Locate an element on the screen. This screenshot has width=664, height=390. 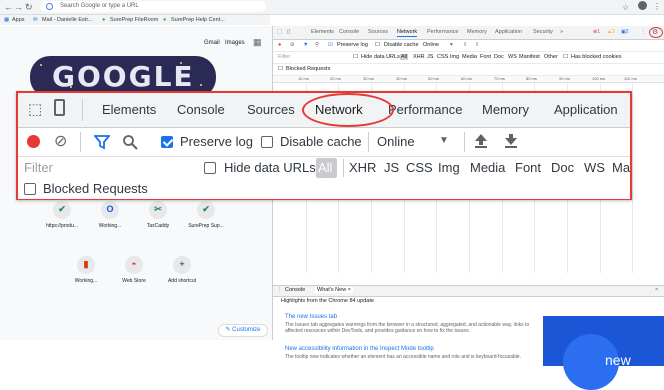
info-count: ▣2 is located at coordinates (625, 32).